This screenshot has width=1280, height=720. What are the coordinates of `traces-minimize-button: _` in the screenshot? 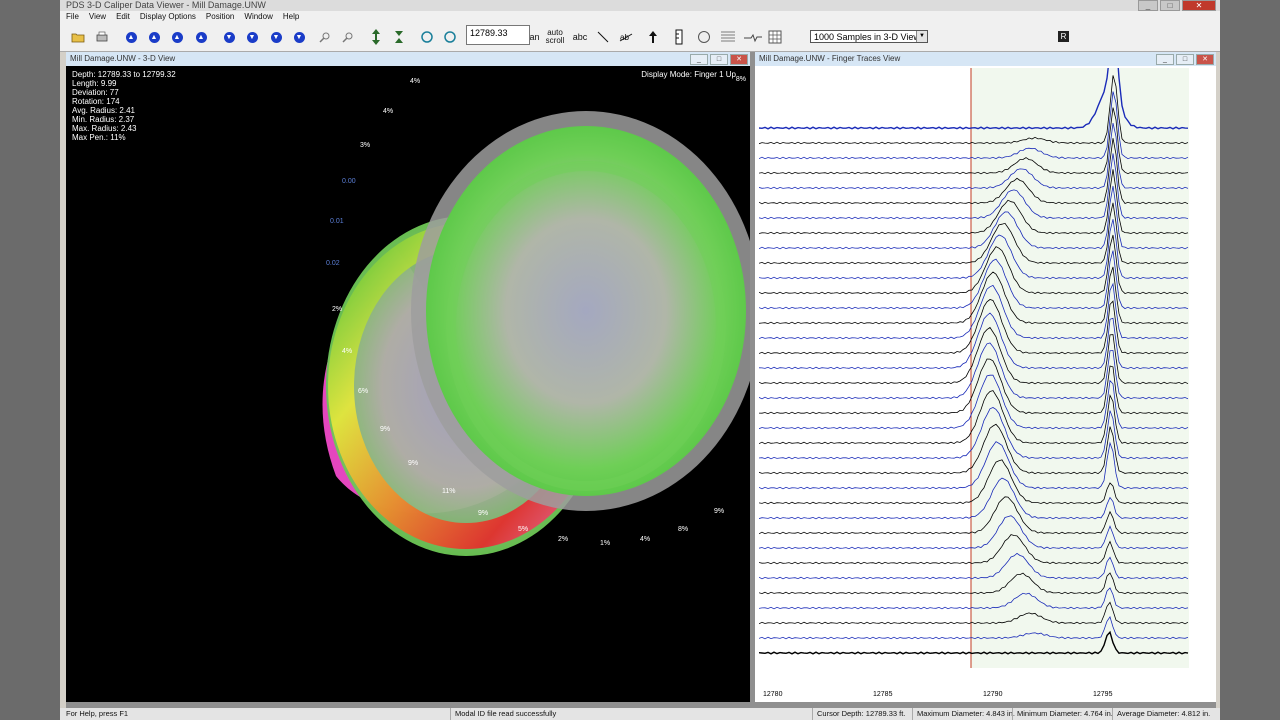 It's located at (1165, 59).